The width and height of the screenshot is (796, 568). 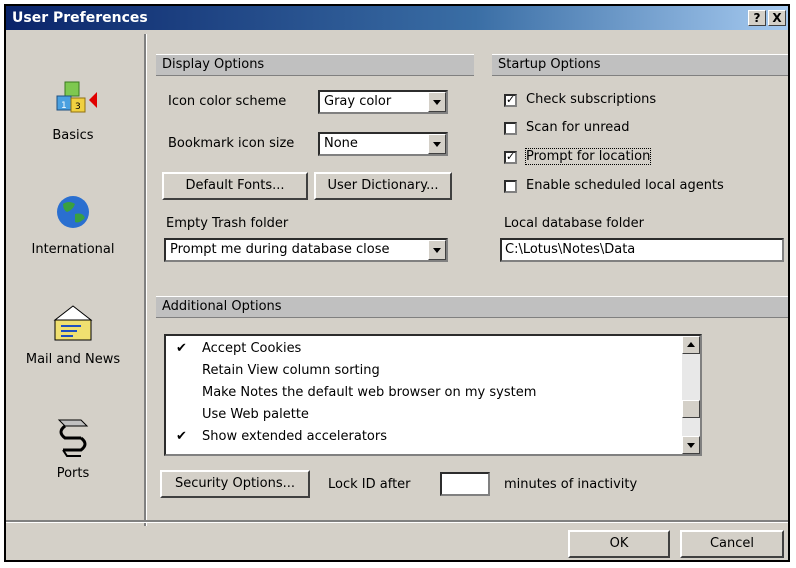 What do you see at coordinates (227, 223) in the screenshot?
I see `empty-trash-label: Empty Trash folder` at bounding box center [227, 223].